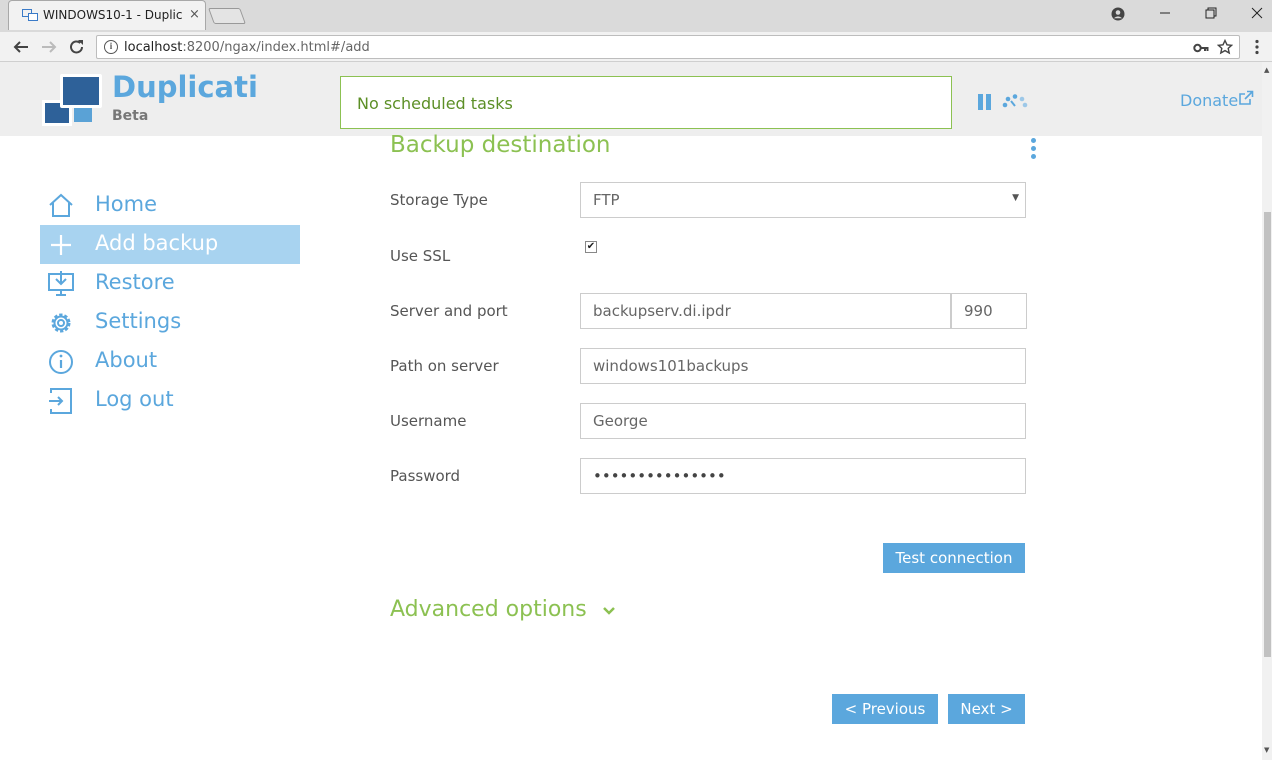  I want to click on scroll-up-arrow-icon: ▲, so click(1266, 70).